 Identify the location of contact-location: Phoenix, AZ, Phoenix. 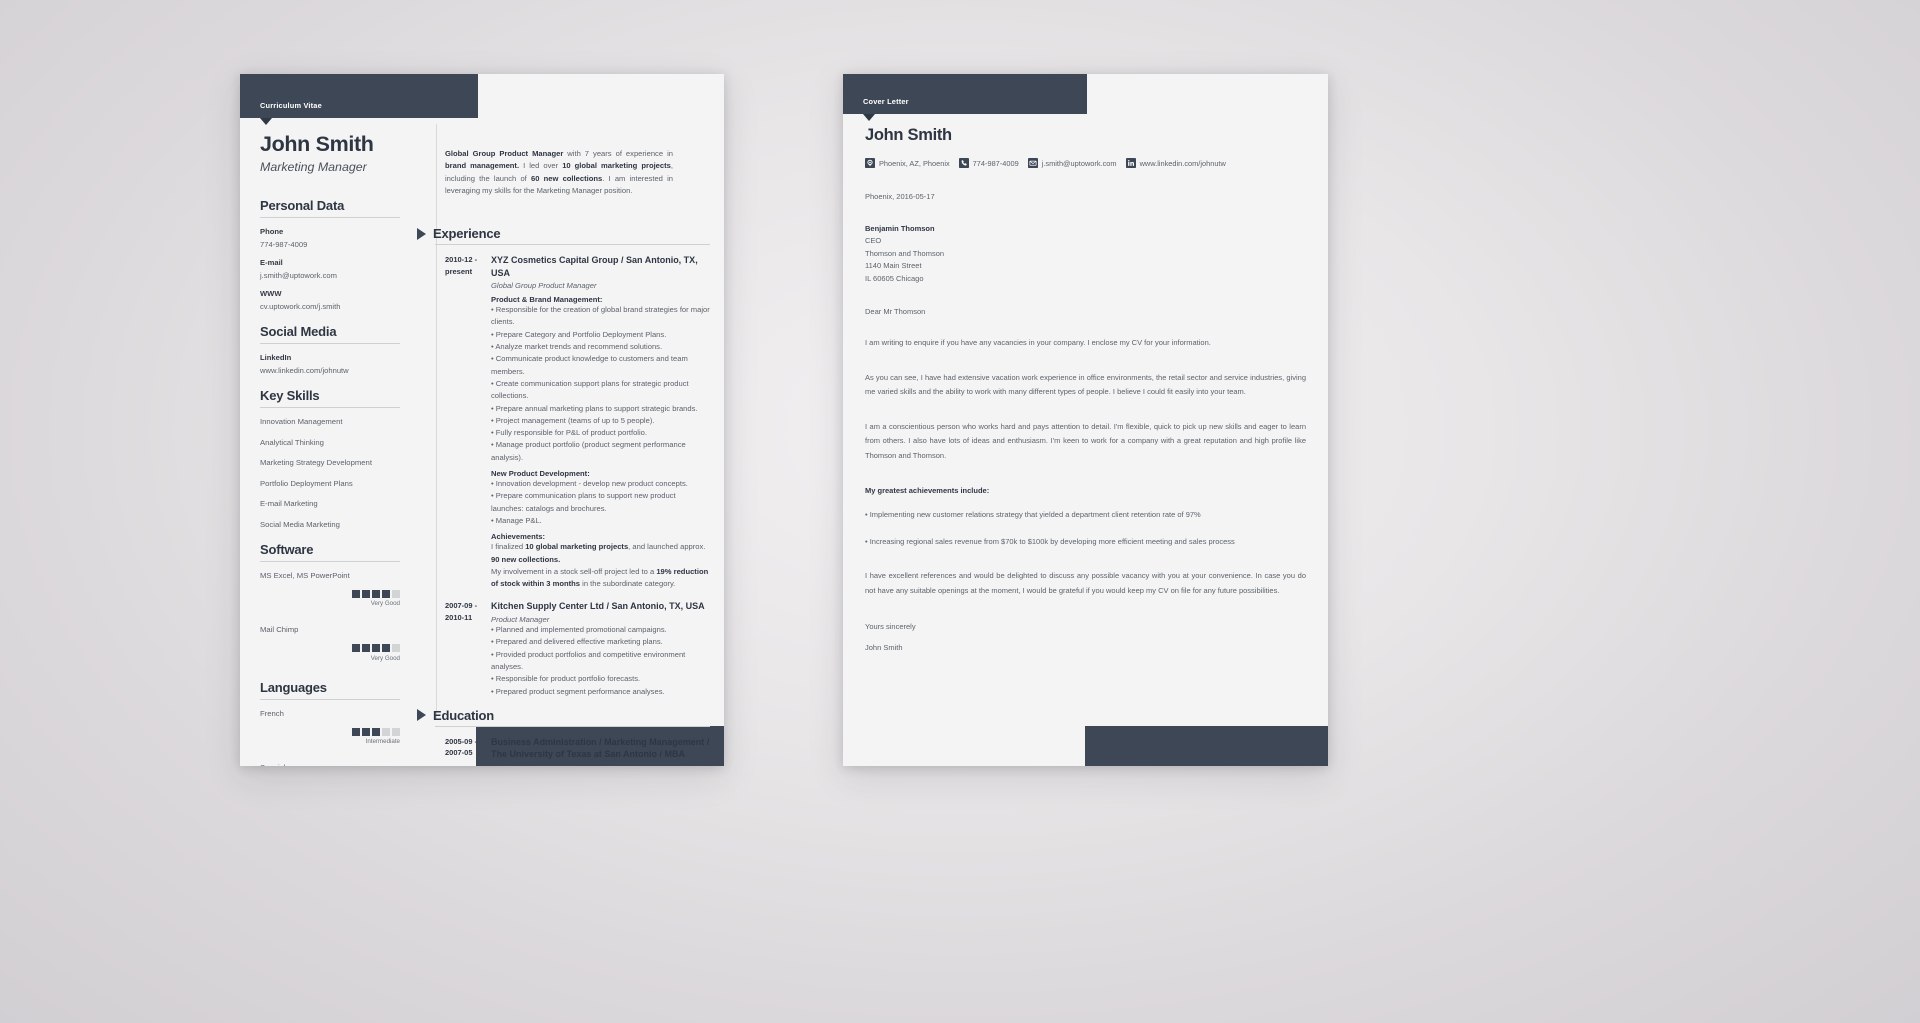
(907, 163).